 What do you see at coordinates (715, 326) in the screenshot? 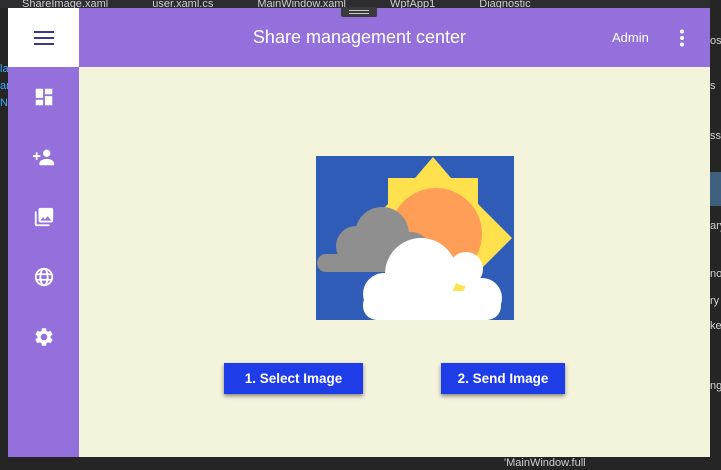
I see `ide-right-text: ke` at bounding box center [715, 326].